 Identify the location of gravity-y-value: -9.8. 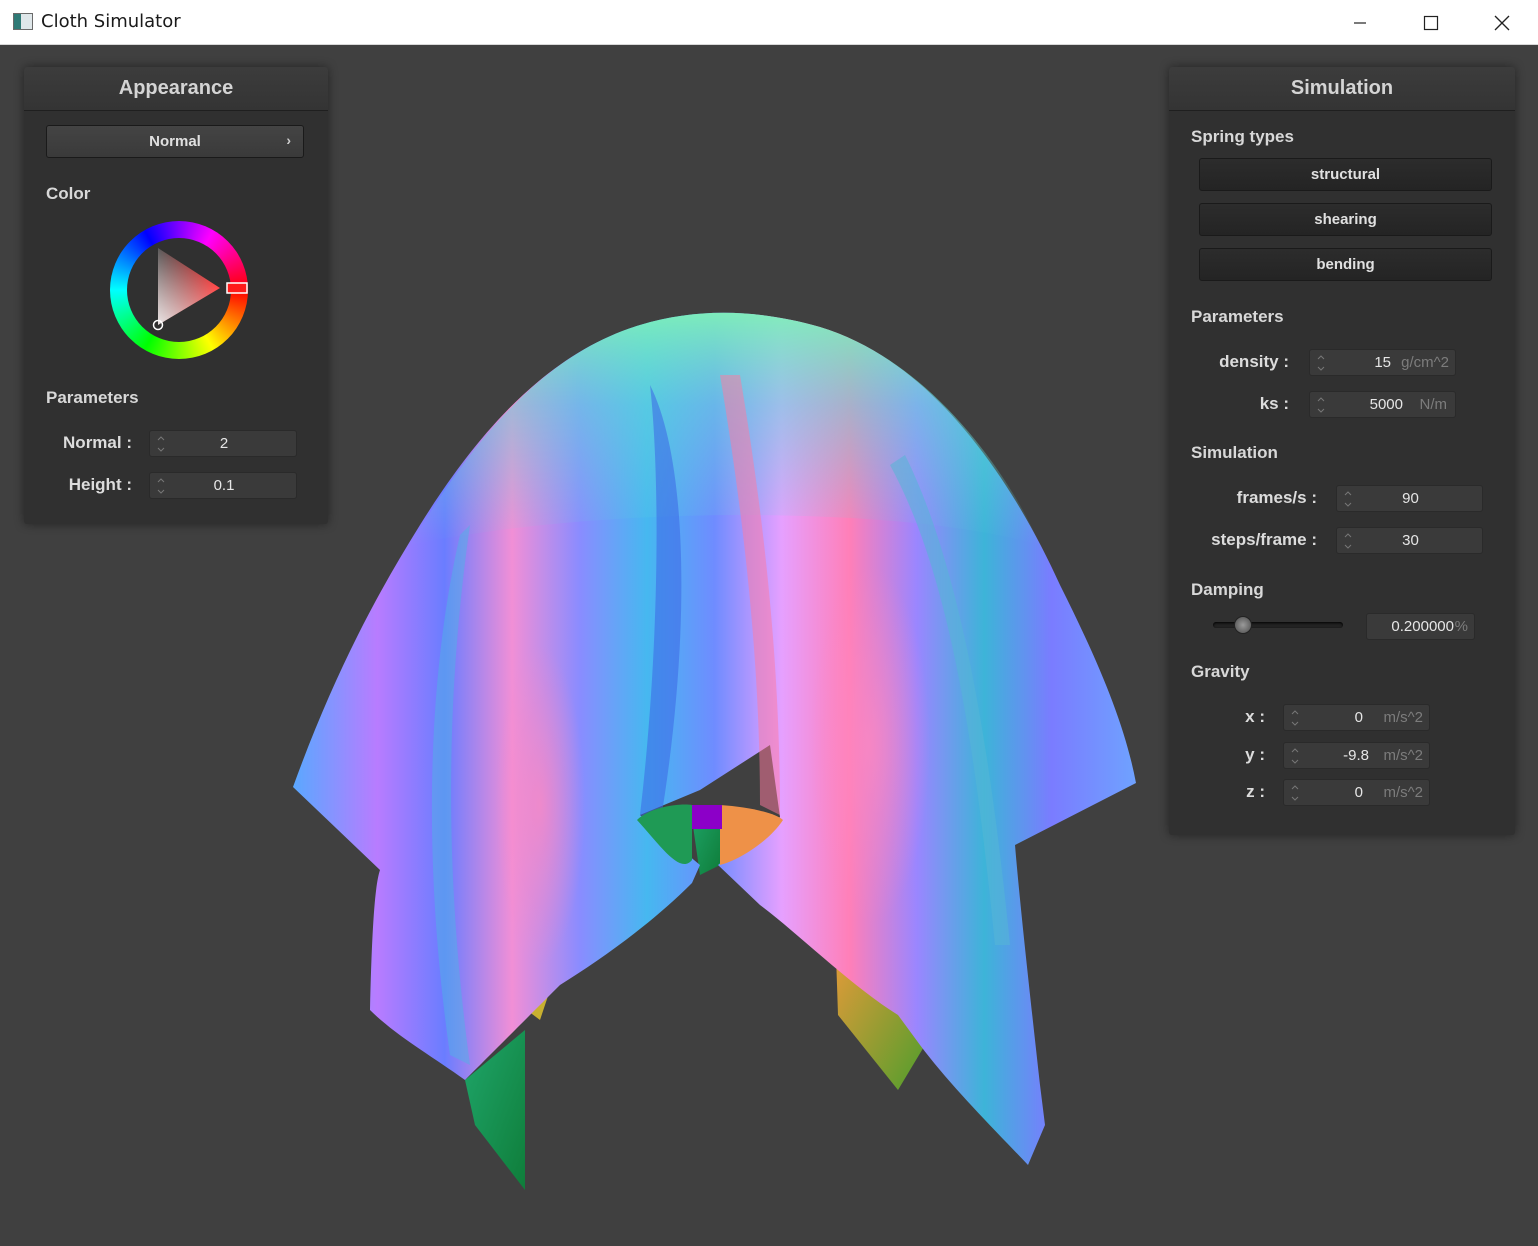
(1356, 755).